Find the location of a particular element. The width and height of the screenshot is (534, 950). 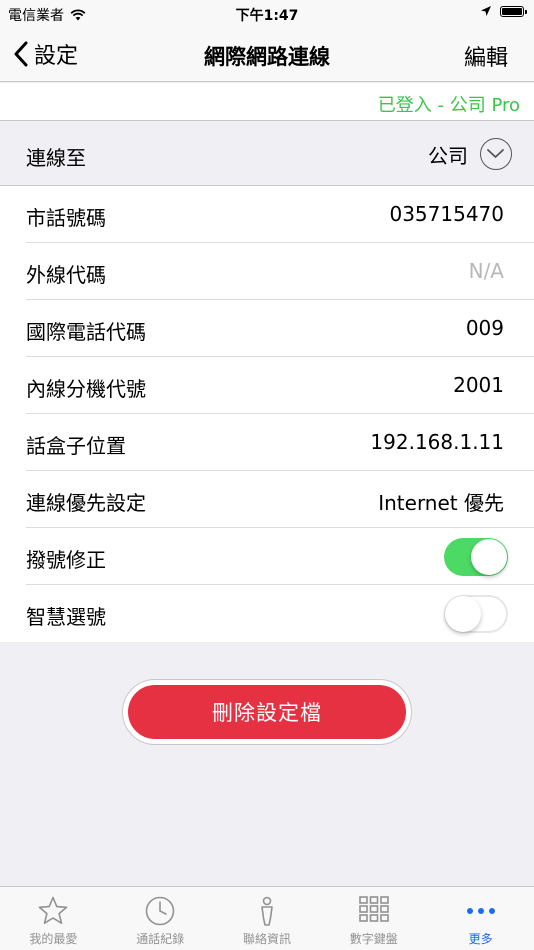

setting-value: 009 is located at coordinates (484, 328).